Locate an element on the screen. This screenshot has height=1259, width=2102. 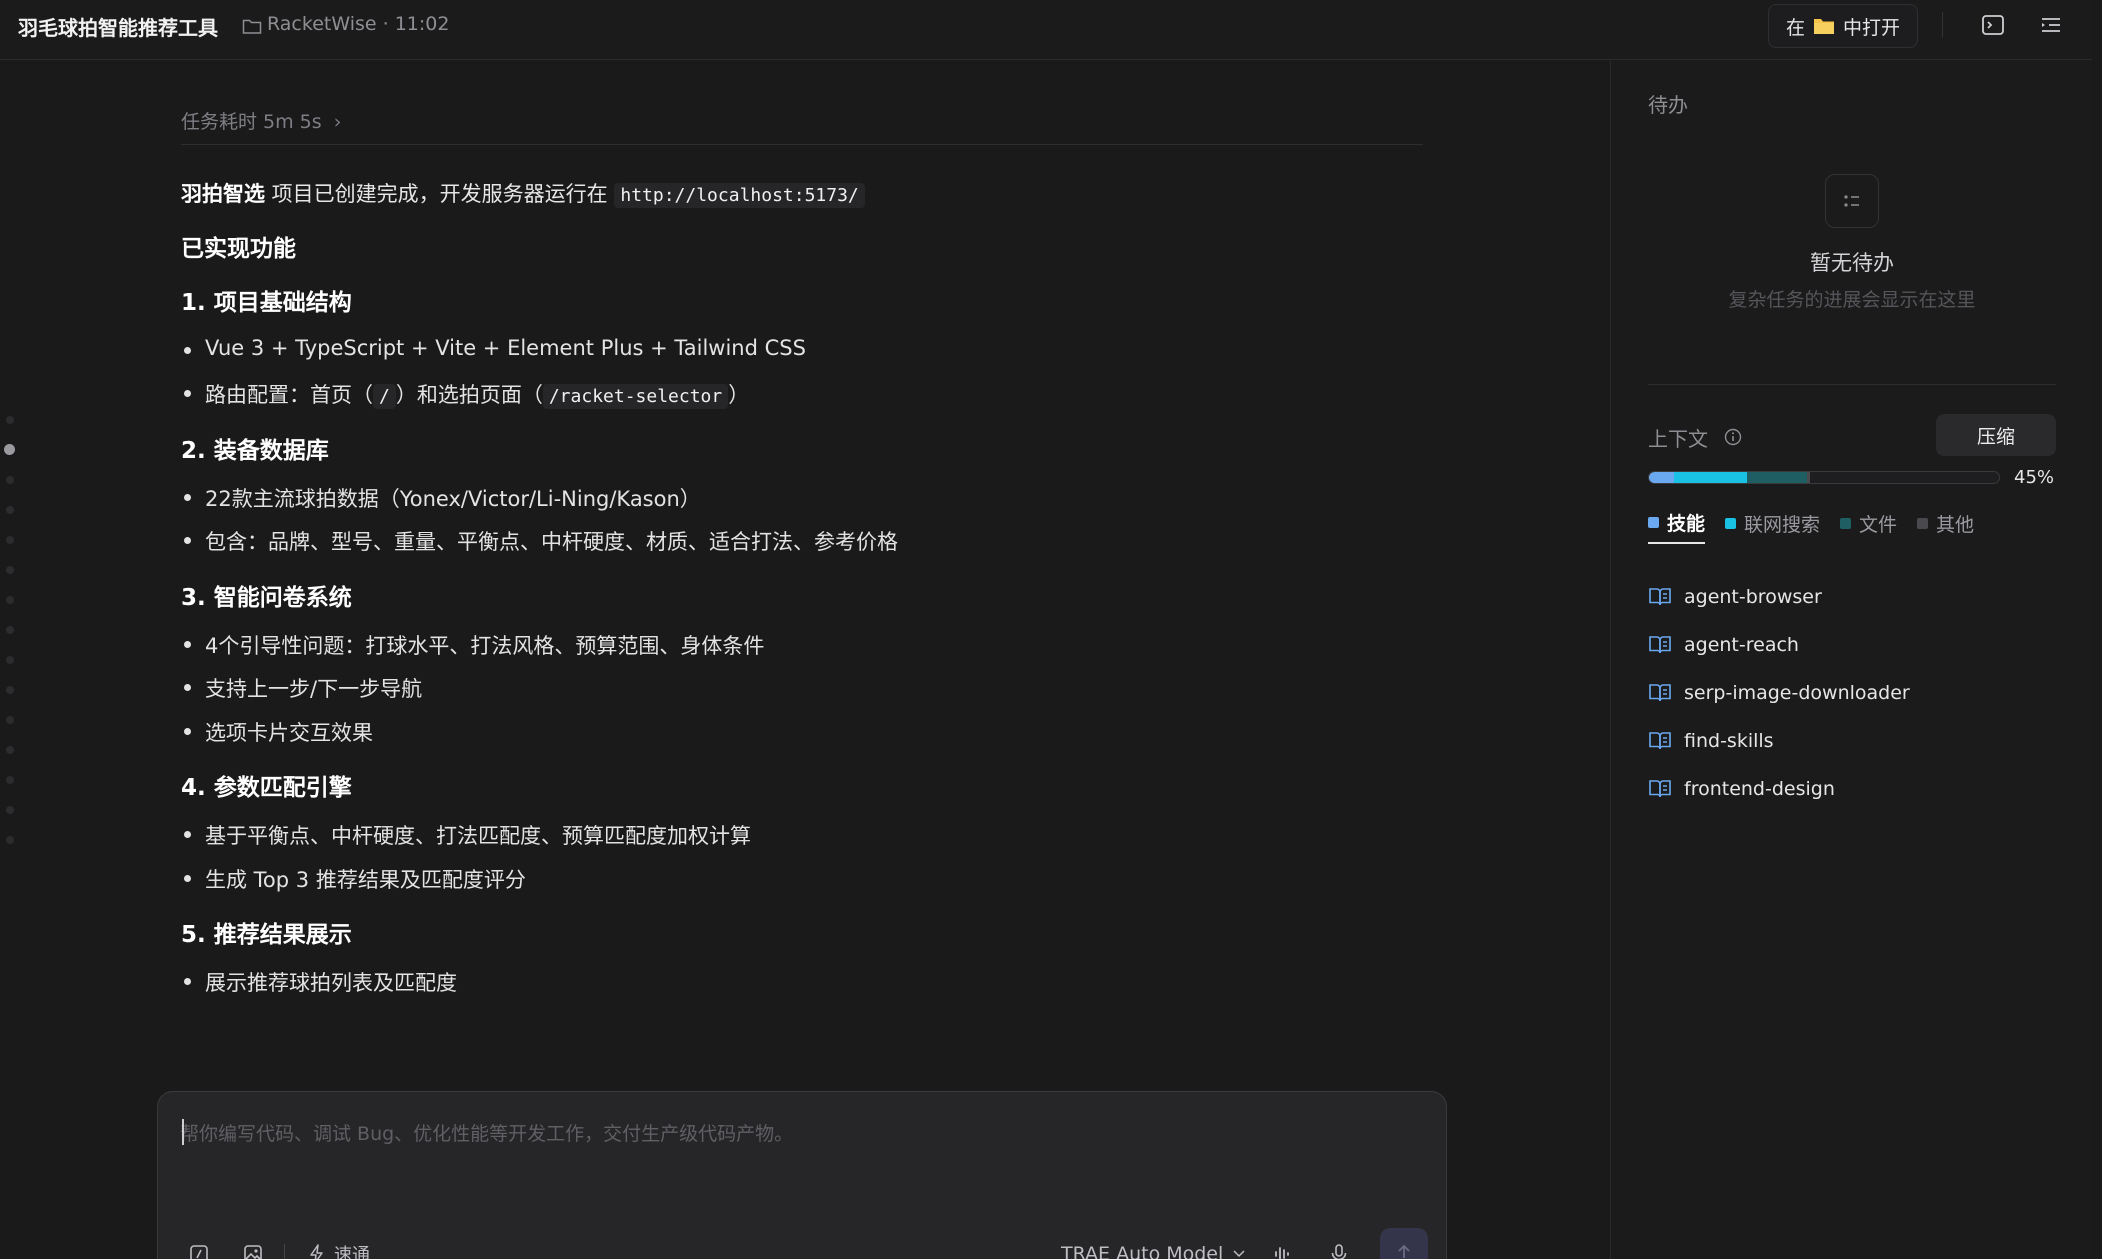
todo-empty-subtitle: 复杂任务的进展会显示在这里 is located at coordinates (1852, 300).